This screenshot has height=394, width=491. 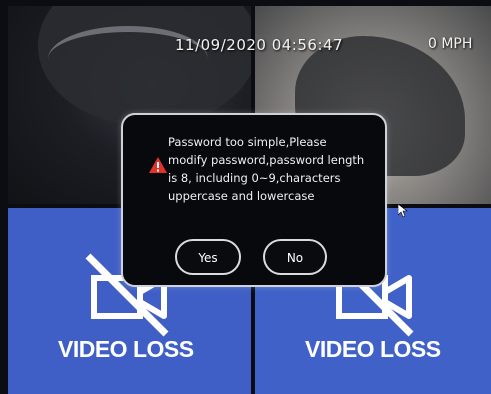 What do you see at coordinates (247, 142) in the screenshot?
I see `dialog-message-line: Password too simple,Please` at bounding box center [247, 142].